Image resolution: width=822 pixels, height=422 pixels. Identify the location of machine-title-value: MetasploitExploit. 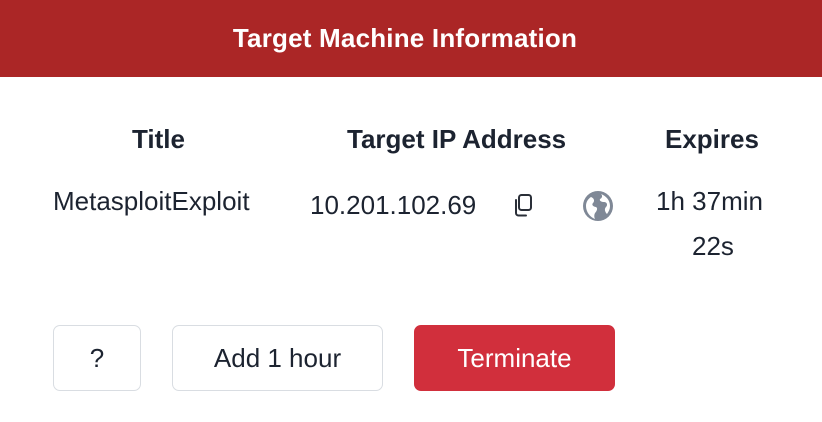
(151, 201).